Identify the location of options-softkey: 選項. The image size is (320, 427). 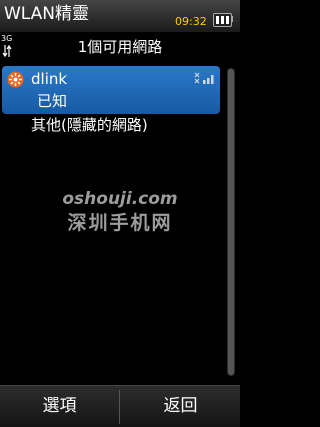
(59, 406).